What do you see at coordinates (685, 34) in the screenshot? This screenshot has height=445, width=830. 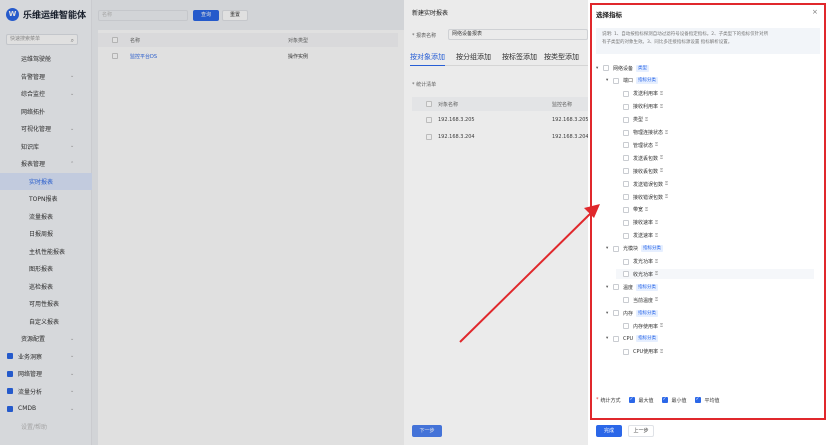 I see `help-tip-line1: 说明: 1、自动按指标探测自动过滤符号设备指定指标。2、子类型下的指标仅针对所` at bounding box center [685, 34].